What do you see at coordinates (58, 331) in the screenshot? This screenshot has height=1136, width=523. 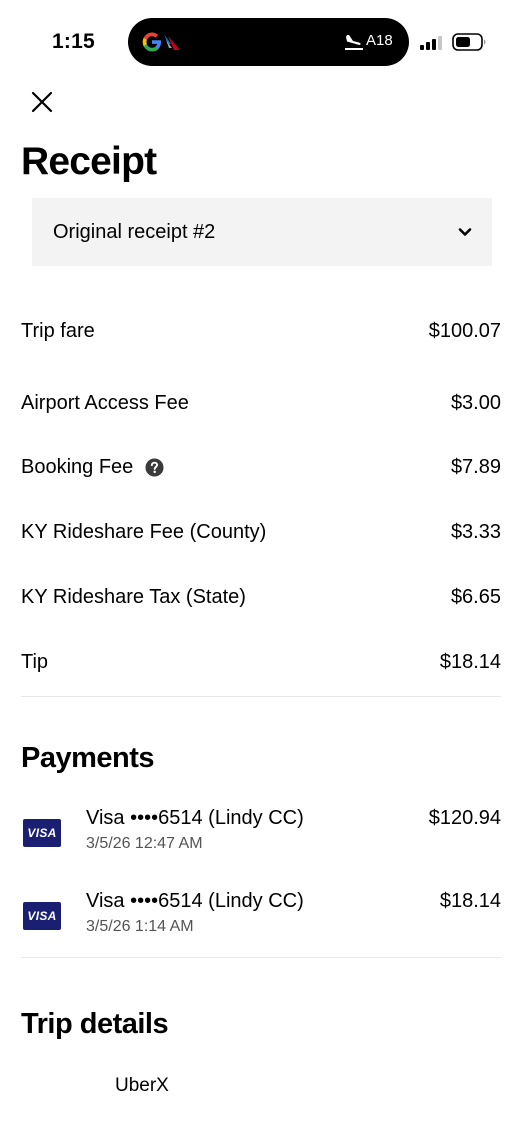 I see `fare-label: Trip fare` at bounding box center [58, 331].